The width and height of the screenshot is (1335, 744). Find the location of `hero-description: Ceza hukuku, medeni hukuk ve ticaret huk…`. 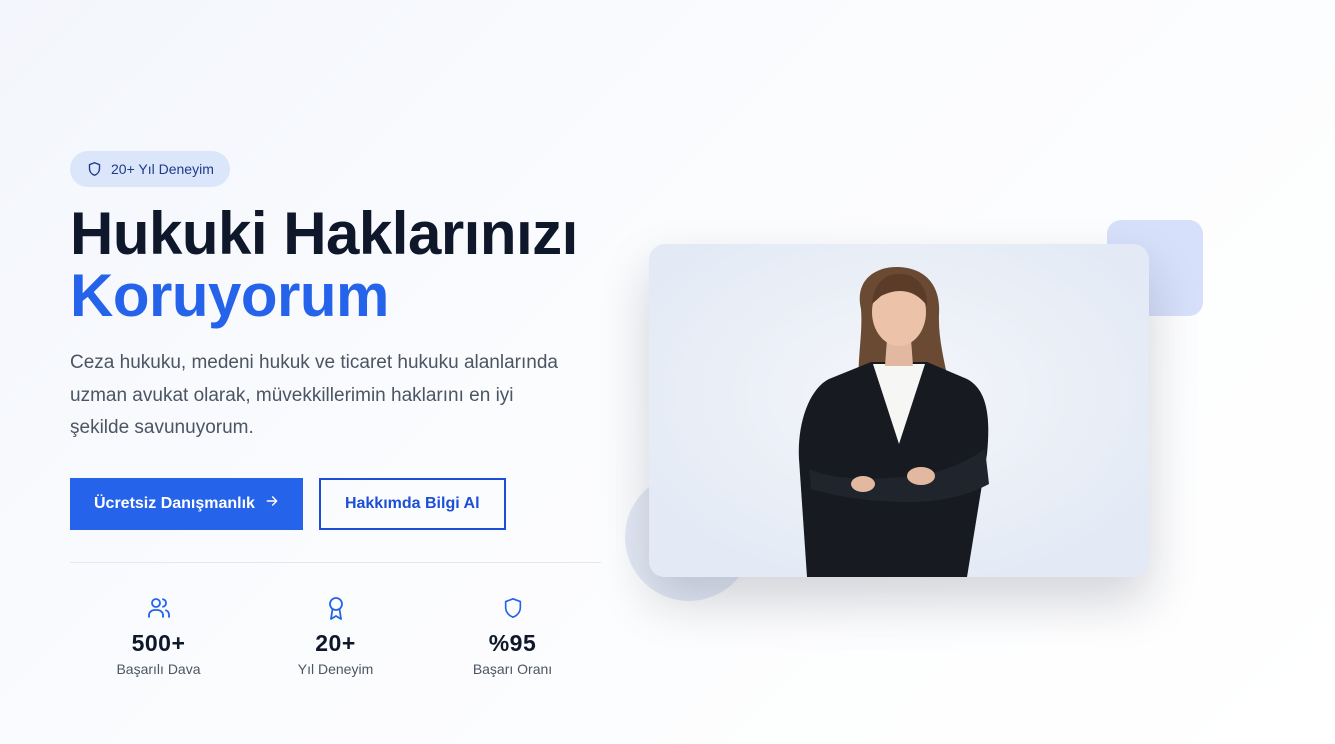

hero-description: Ceza hukuku, medeni hukuk ve ticaret huk… is located at coordinates (314, 395).